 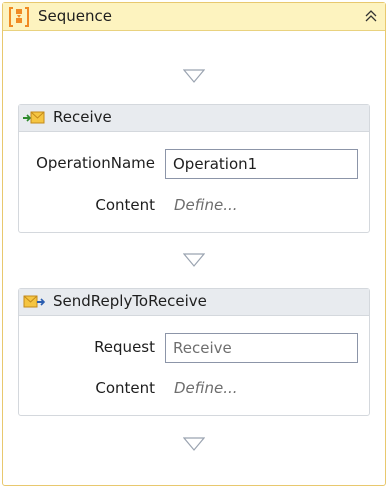 I want to click on receive-title: Receive, so click(x=82, y=117).